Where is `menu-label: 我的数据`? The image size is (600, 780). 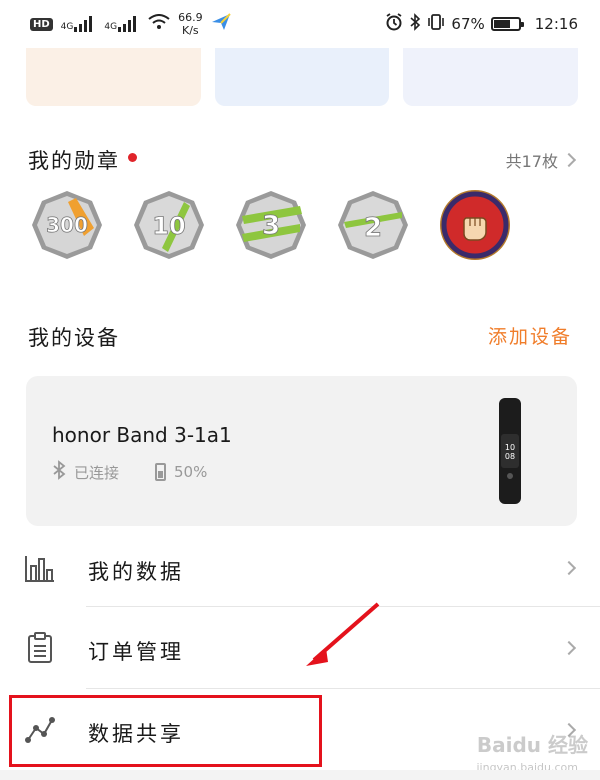 menu-label: 我的数据 is located at coordinates (136, 572).